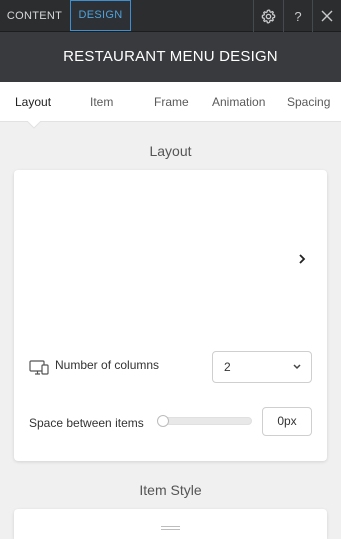  I want to click on gear-icon, so click(268, 16).